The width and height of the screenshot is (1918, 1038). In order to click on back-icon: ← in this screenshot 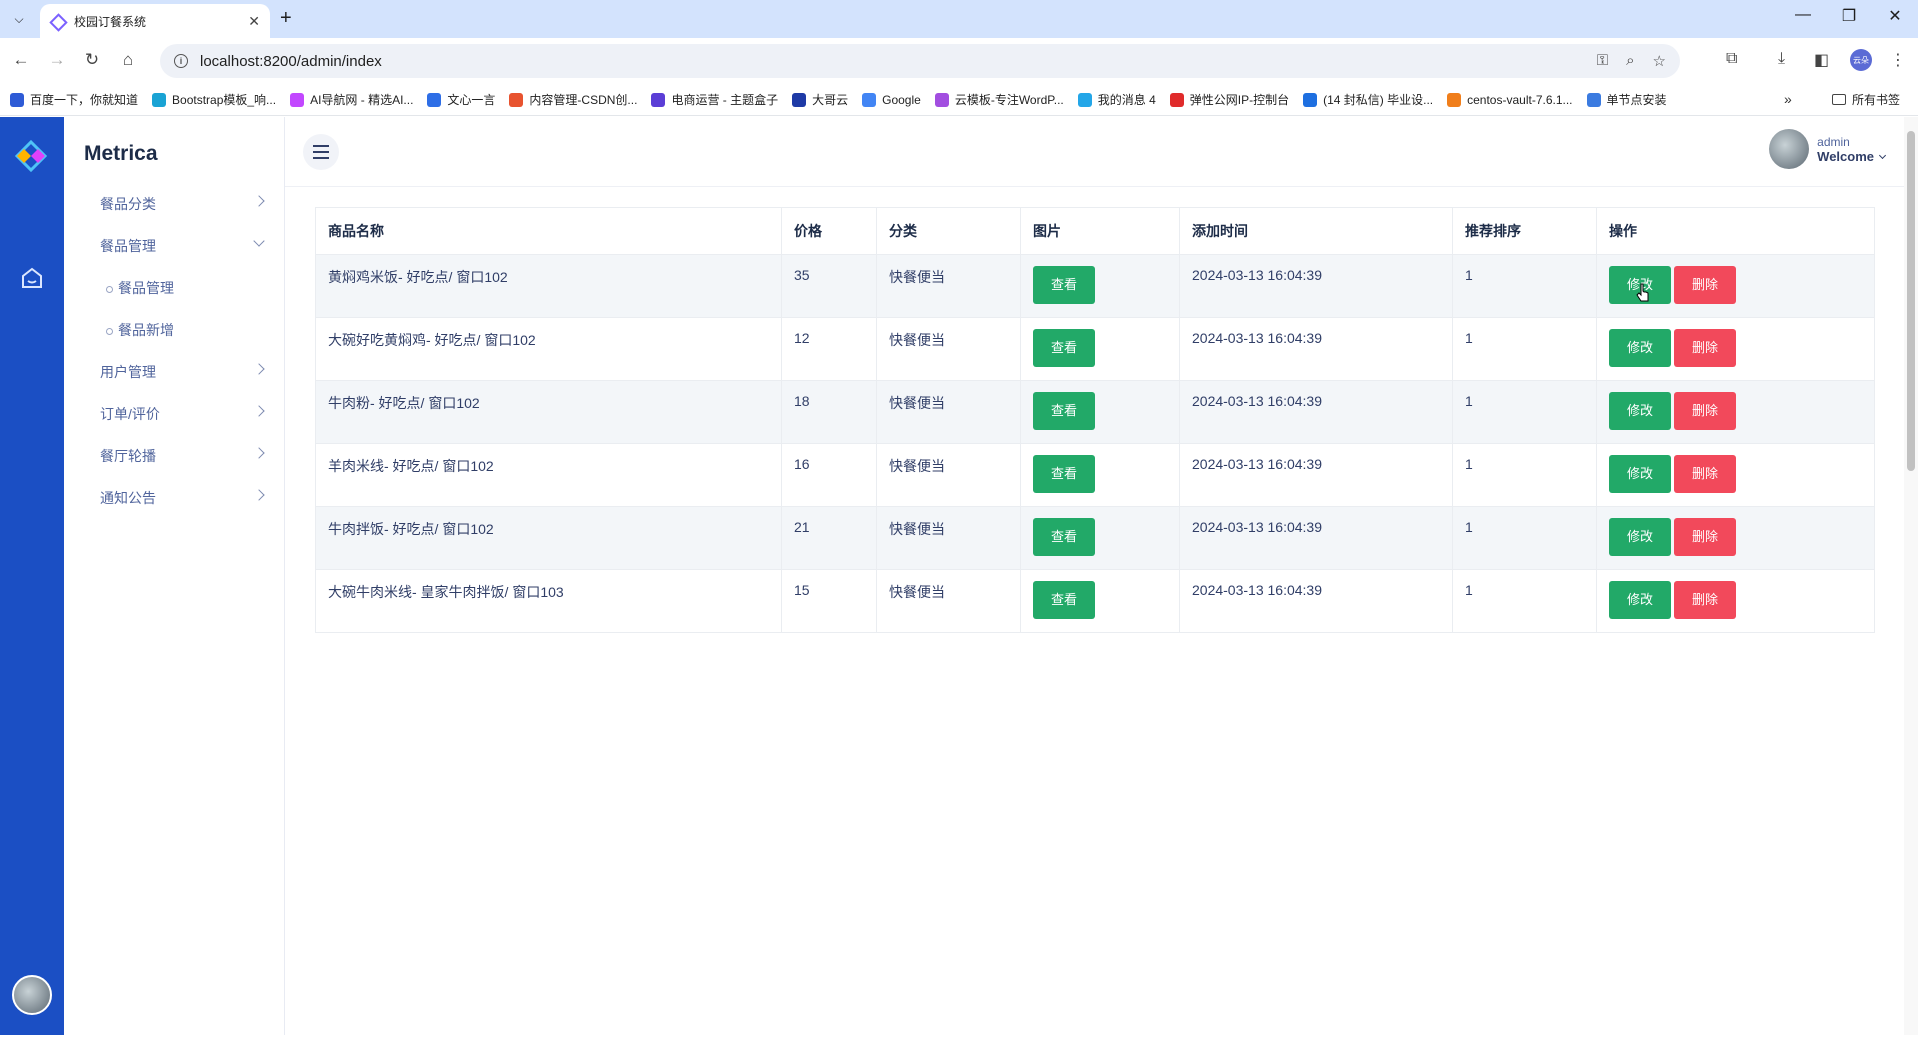, I will do `click(21, 60)`.